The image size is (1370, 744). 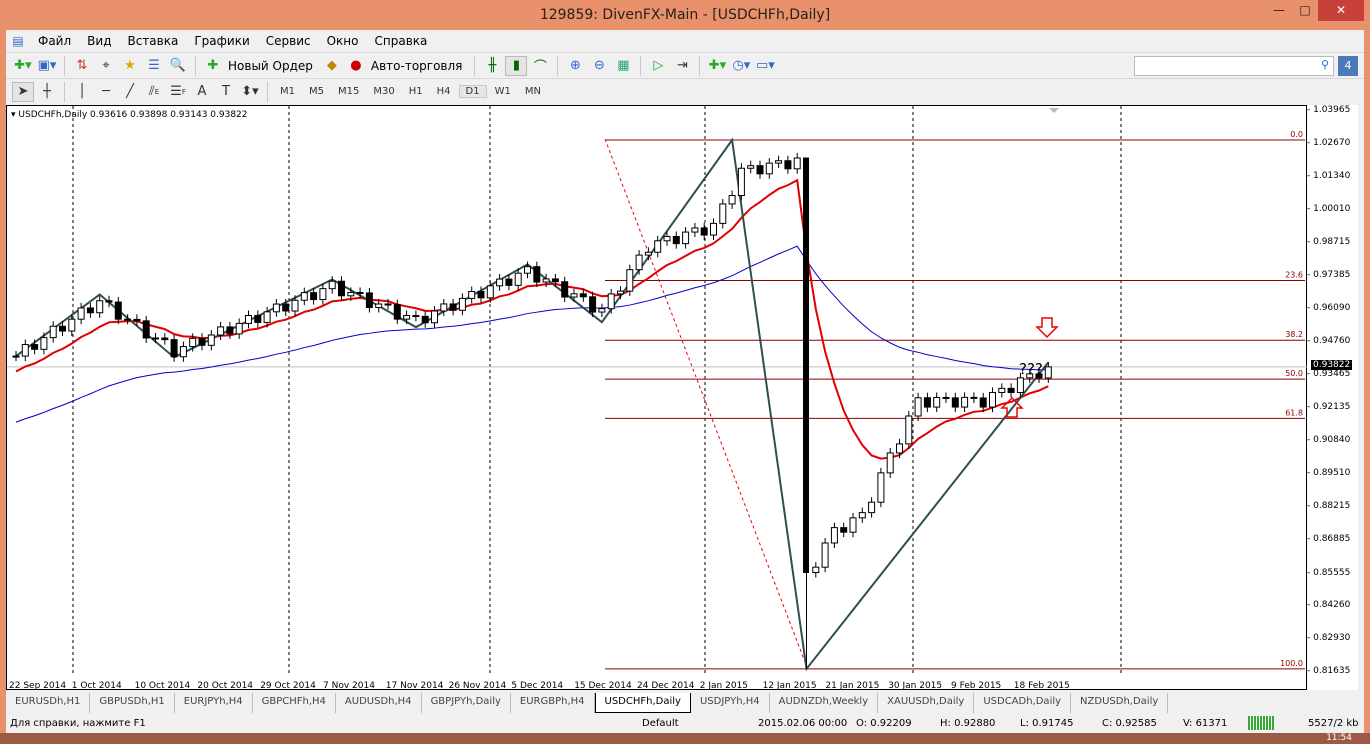 What do you see at coordinates (47, 92) in the screenshot?
I see `crosshair-icon: ┼` at bounding box center [47, 92].